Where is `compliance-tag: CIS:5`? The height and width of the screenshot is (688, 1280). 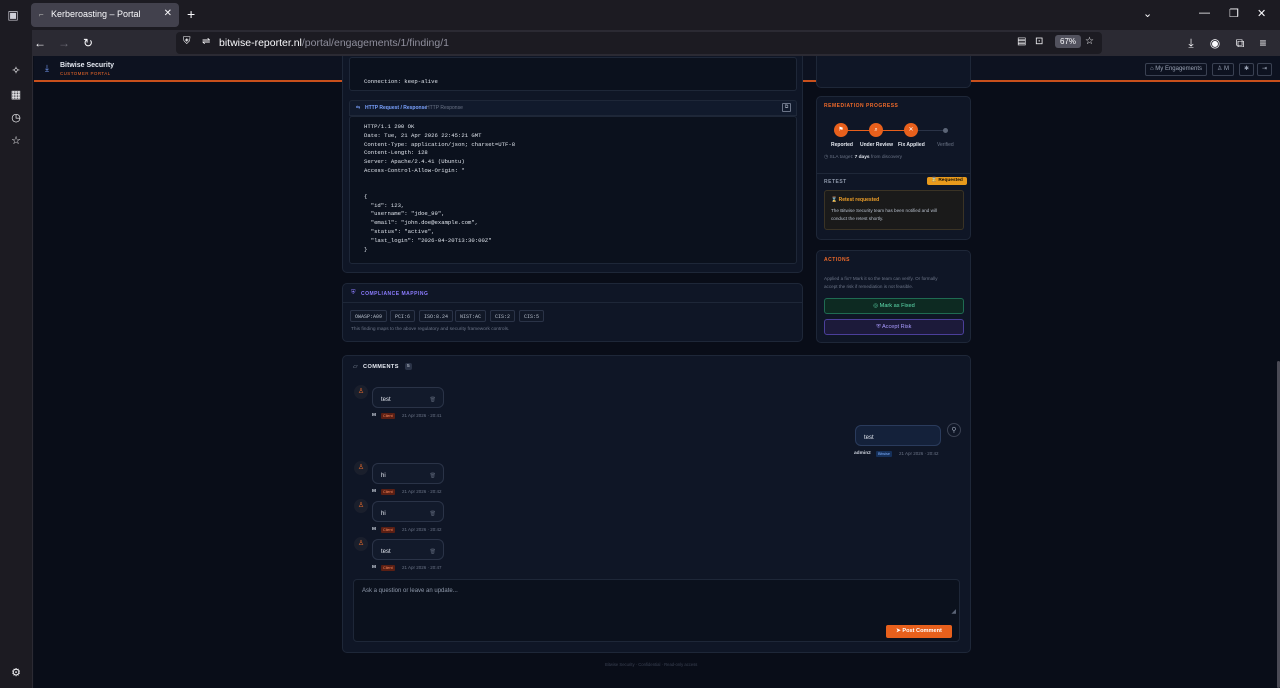
compliance-tag: CIS:5 is located at coordinates (532, 316).